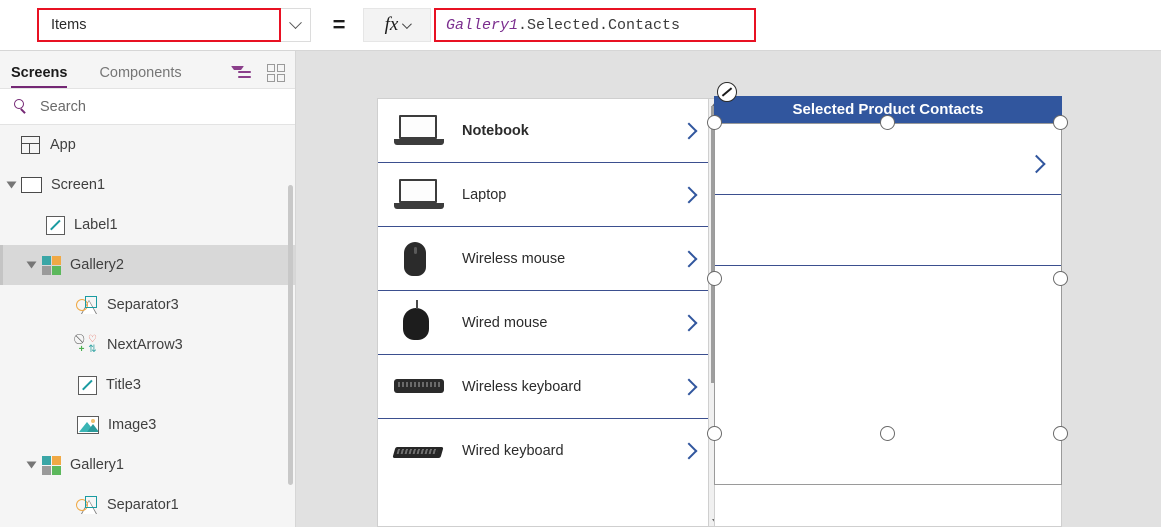 The image size is (1161, 527). What do you see at coordinates (514, 258) in the screenshot?
I see `gallery1-item-title: Wireless mouse` at bounding box center [514, 258].